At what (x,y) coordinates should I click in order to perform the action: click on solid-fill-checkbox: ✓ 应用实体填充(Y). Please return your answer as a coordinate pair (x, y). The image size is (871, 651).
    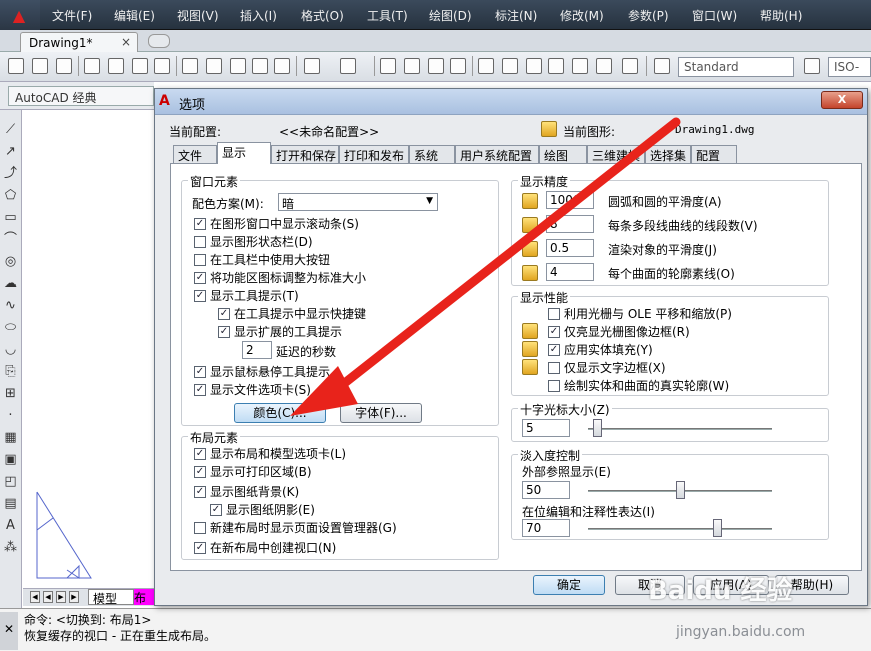
    Looking at the image, I should click on (600, 351).